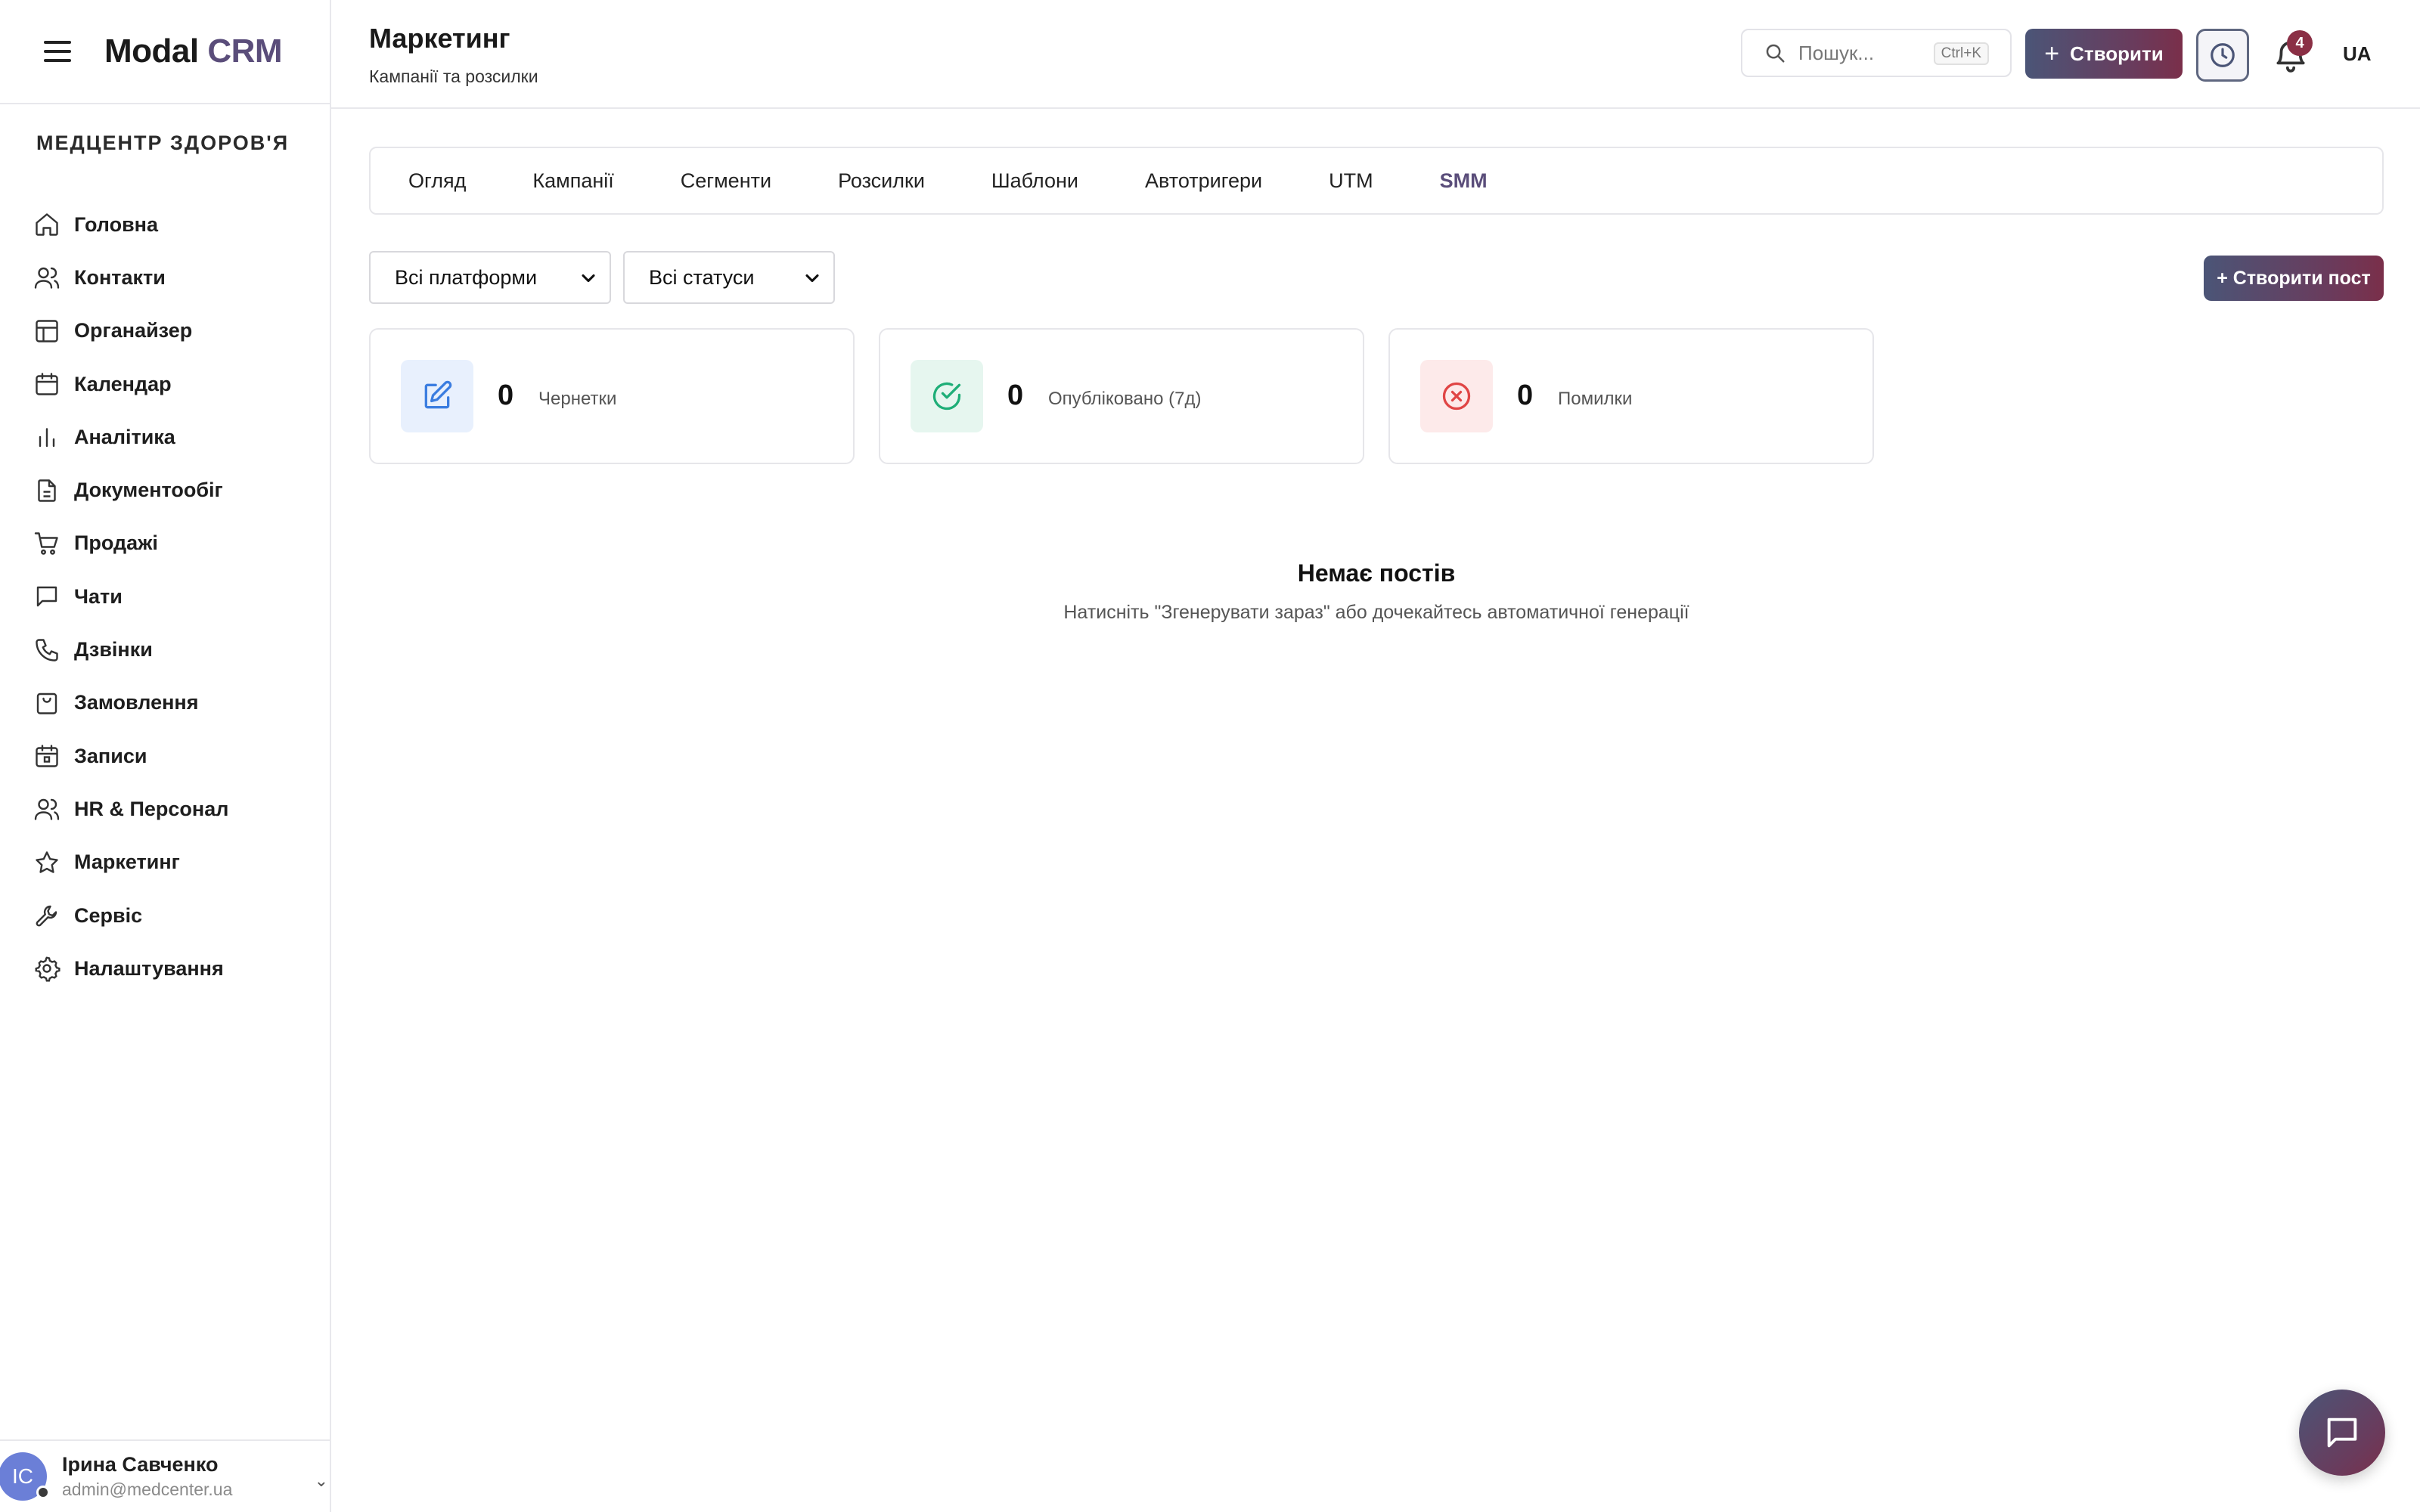 This screenshot has height=1512, width=2420. I want to click on calendar-icon, so click(47, 384).